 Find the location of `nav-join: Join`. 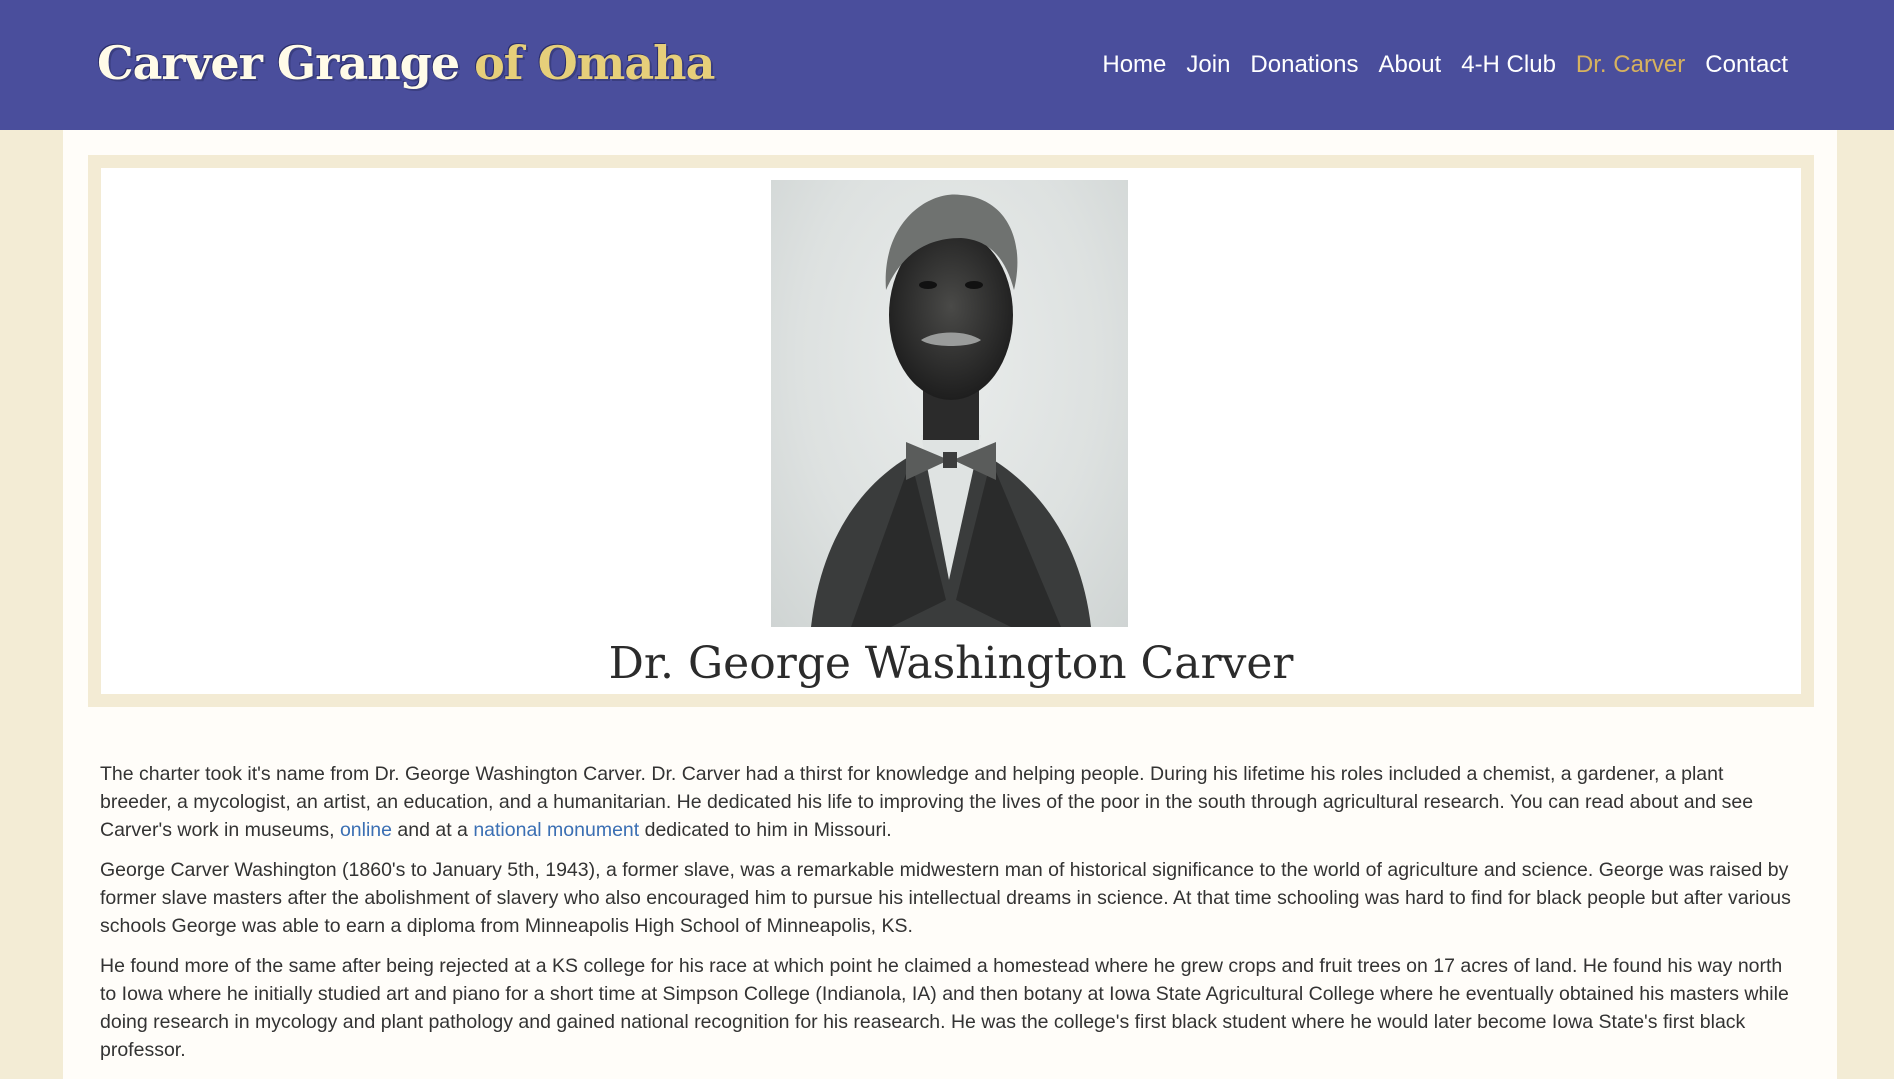

nav-join: Join is located at coordinates (1208, 65).